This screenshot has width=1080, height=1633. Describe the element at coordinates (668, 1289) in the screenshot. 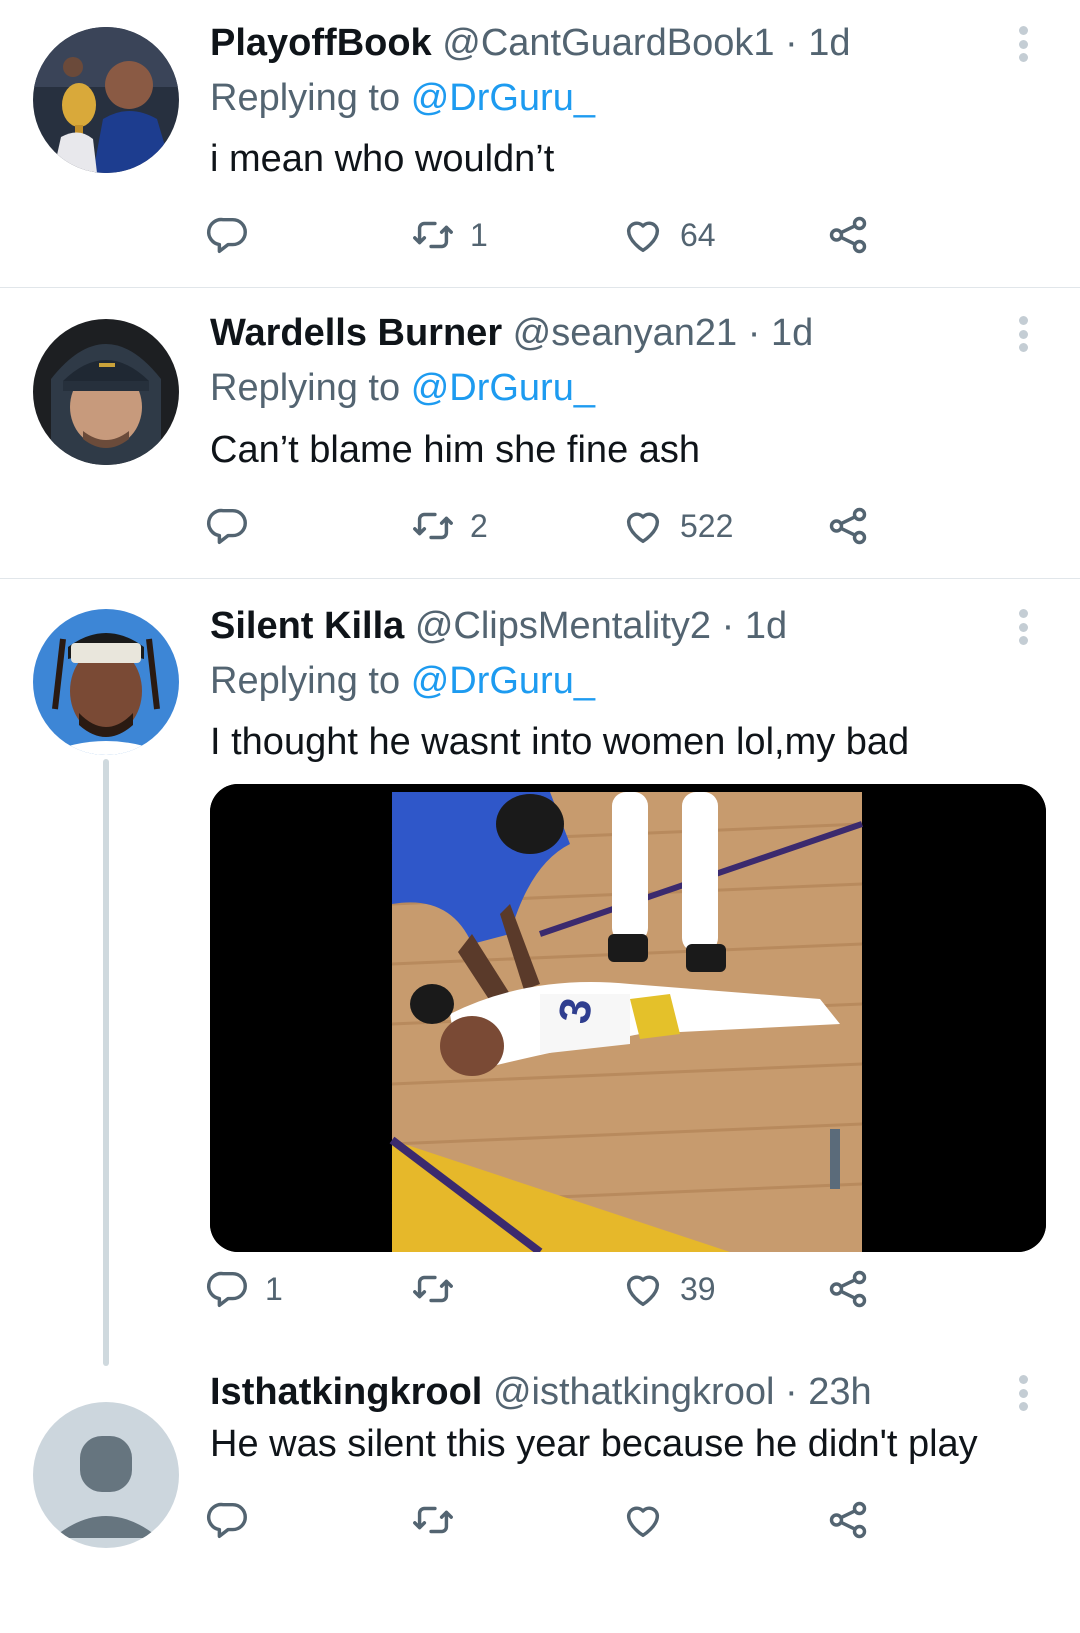

I see `like-button: 39` at that location.